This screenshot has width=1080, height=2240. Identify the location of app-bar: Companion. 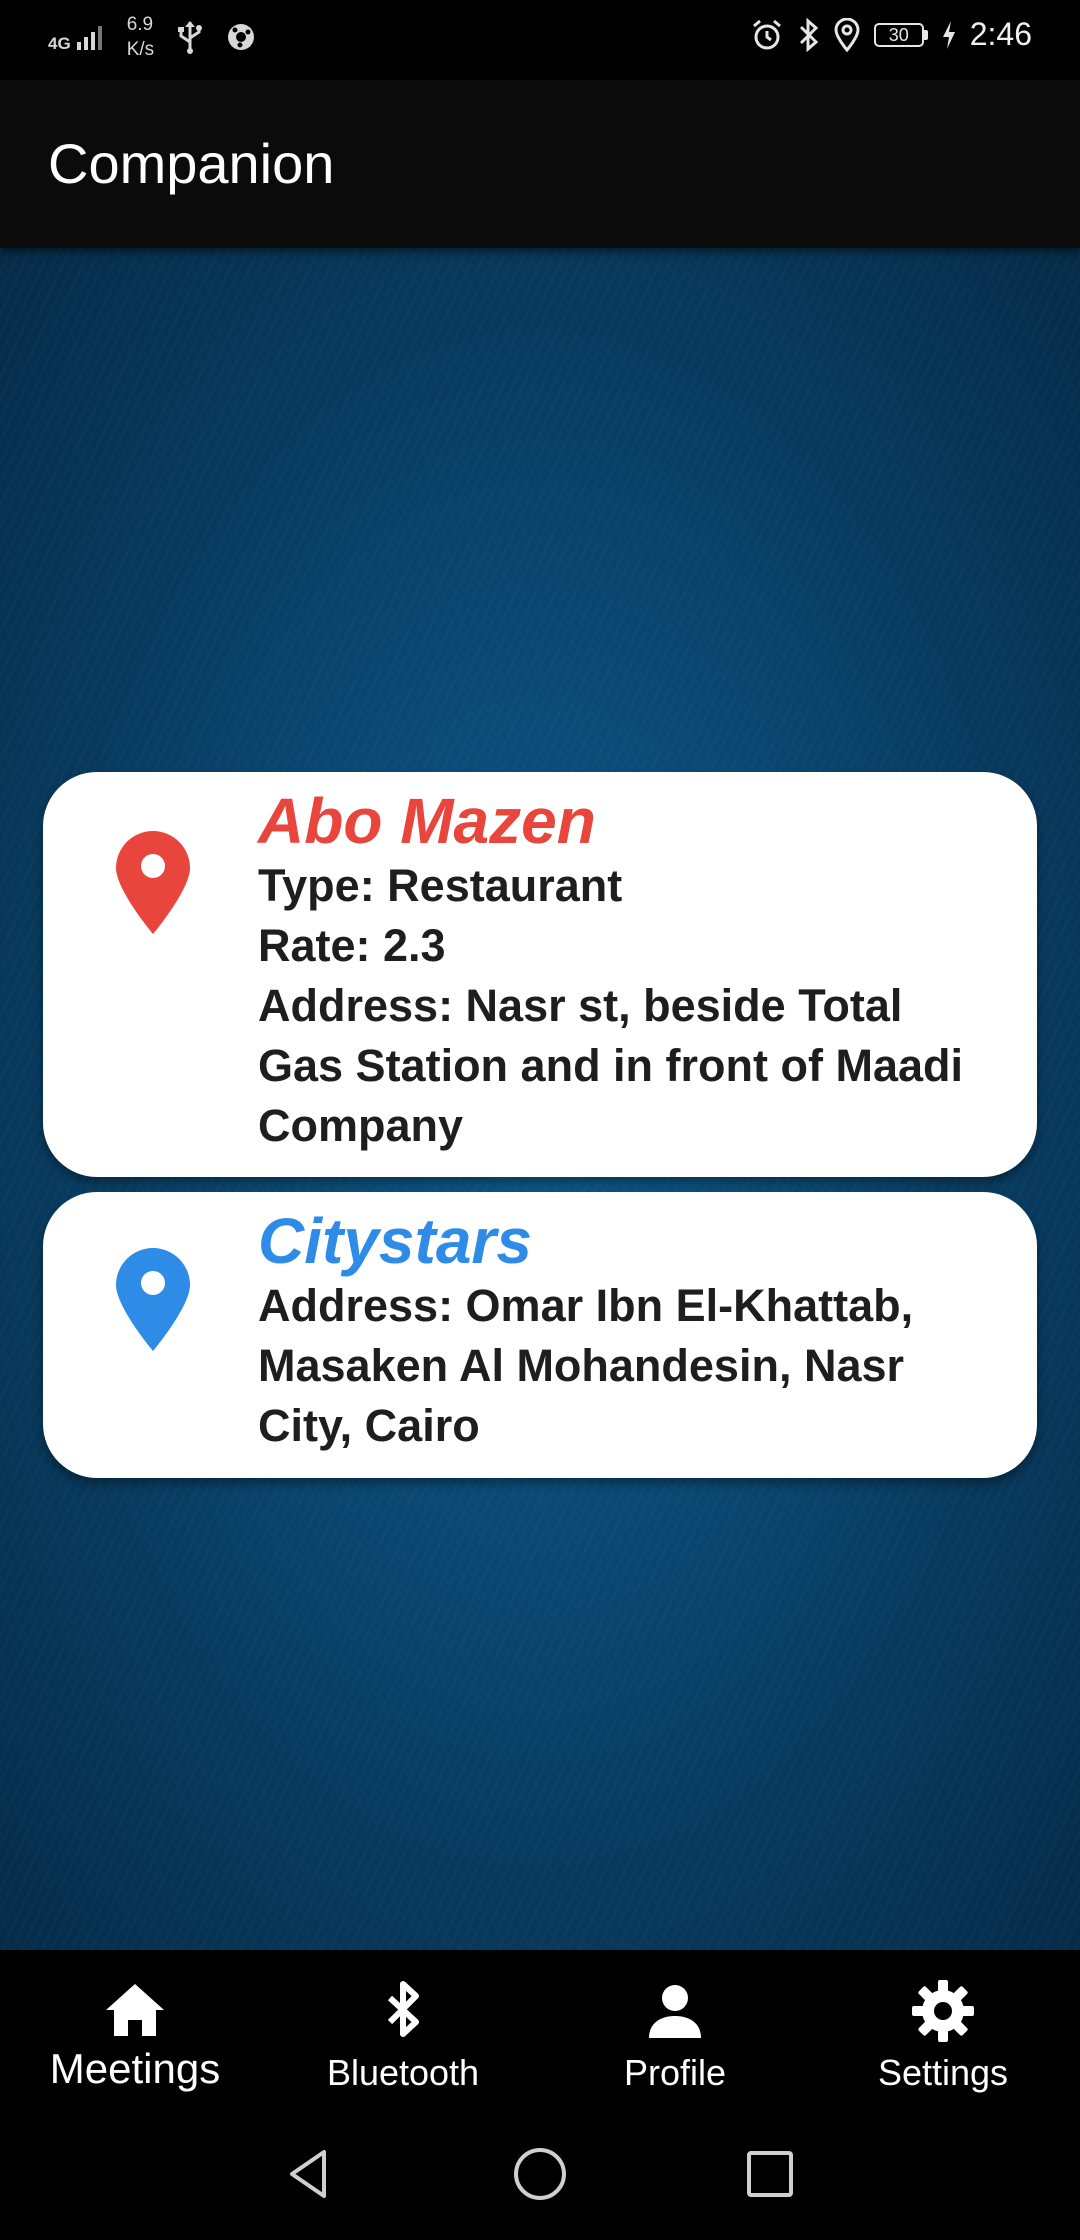
(540, 164).